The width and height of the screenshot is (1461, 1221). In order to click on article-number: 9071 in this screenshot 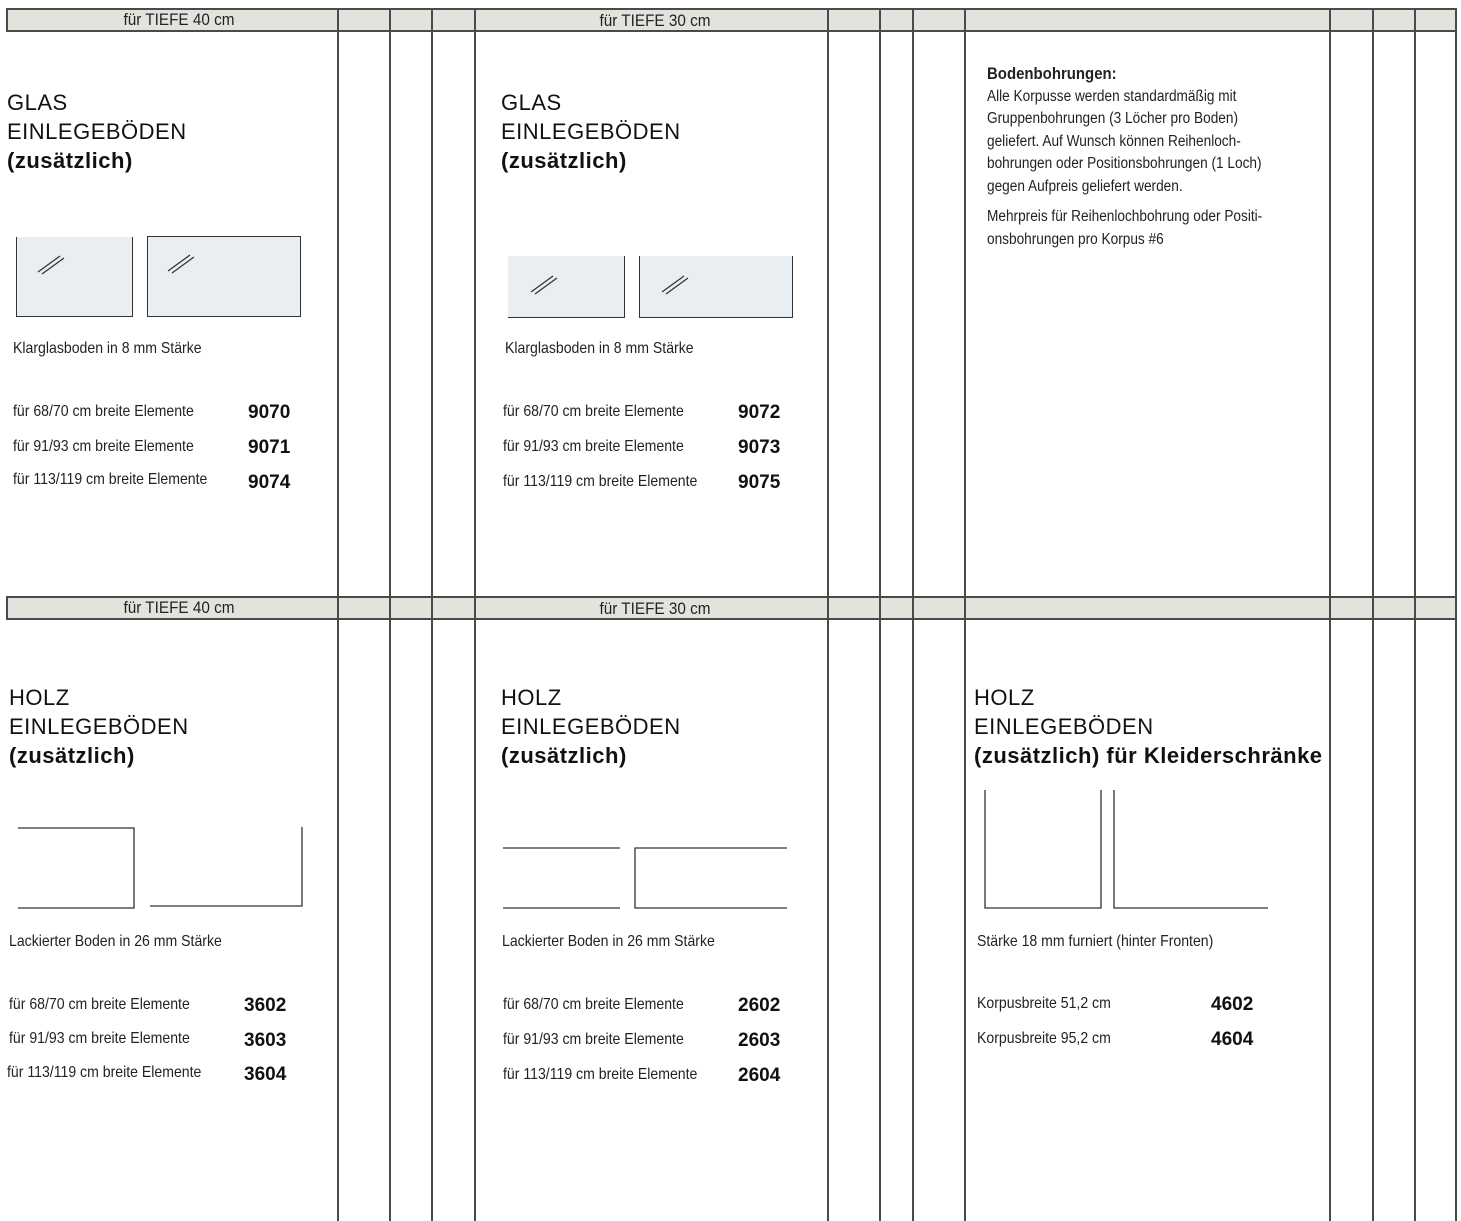, I will do `click(269, 447)`.